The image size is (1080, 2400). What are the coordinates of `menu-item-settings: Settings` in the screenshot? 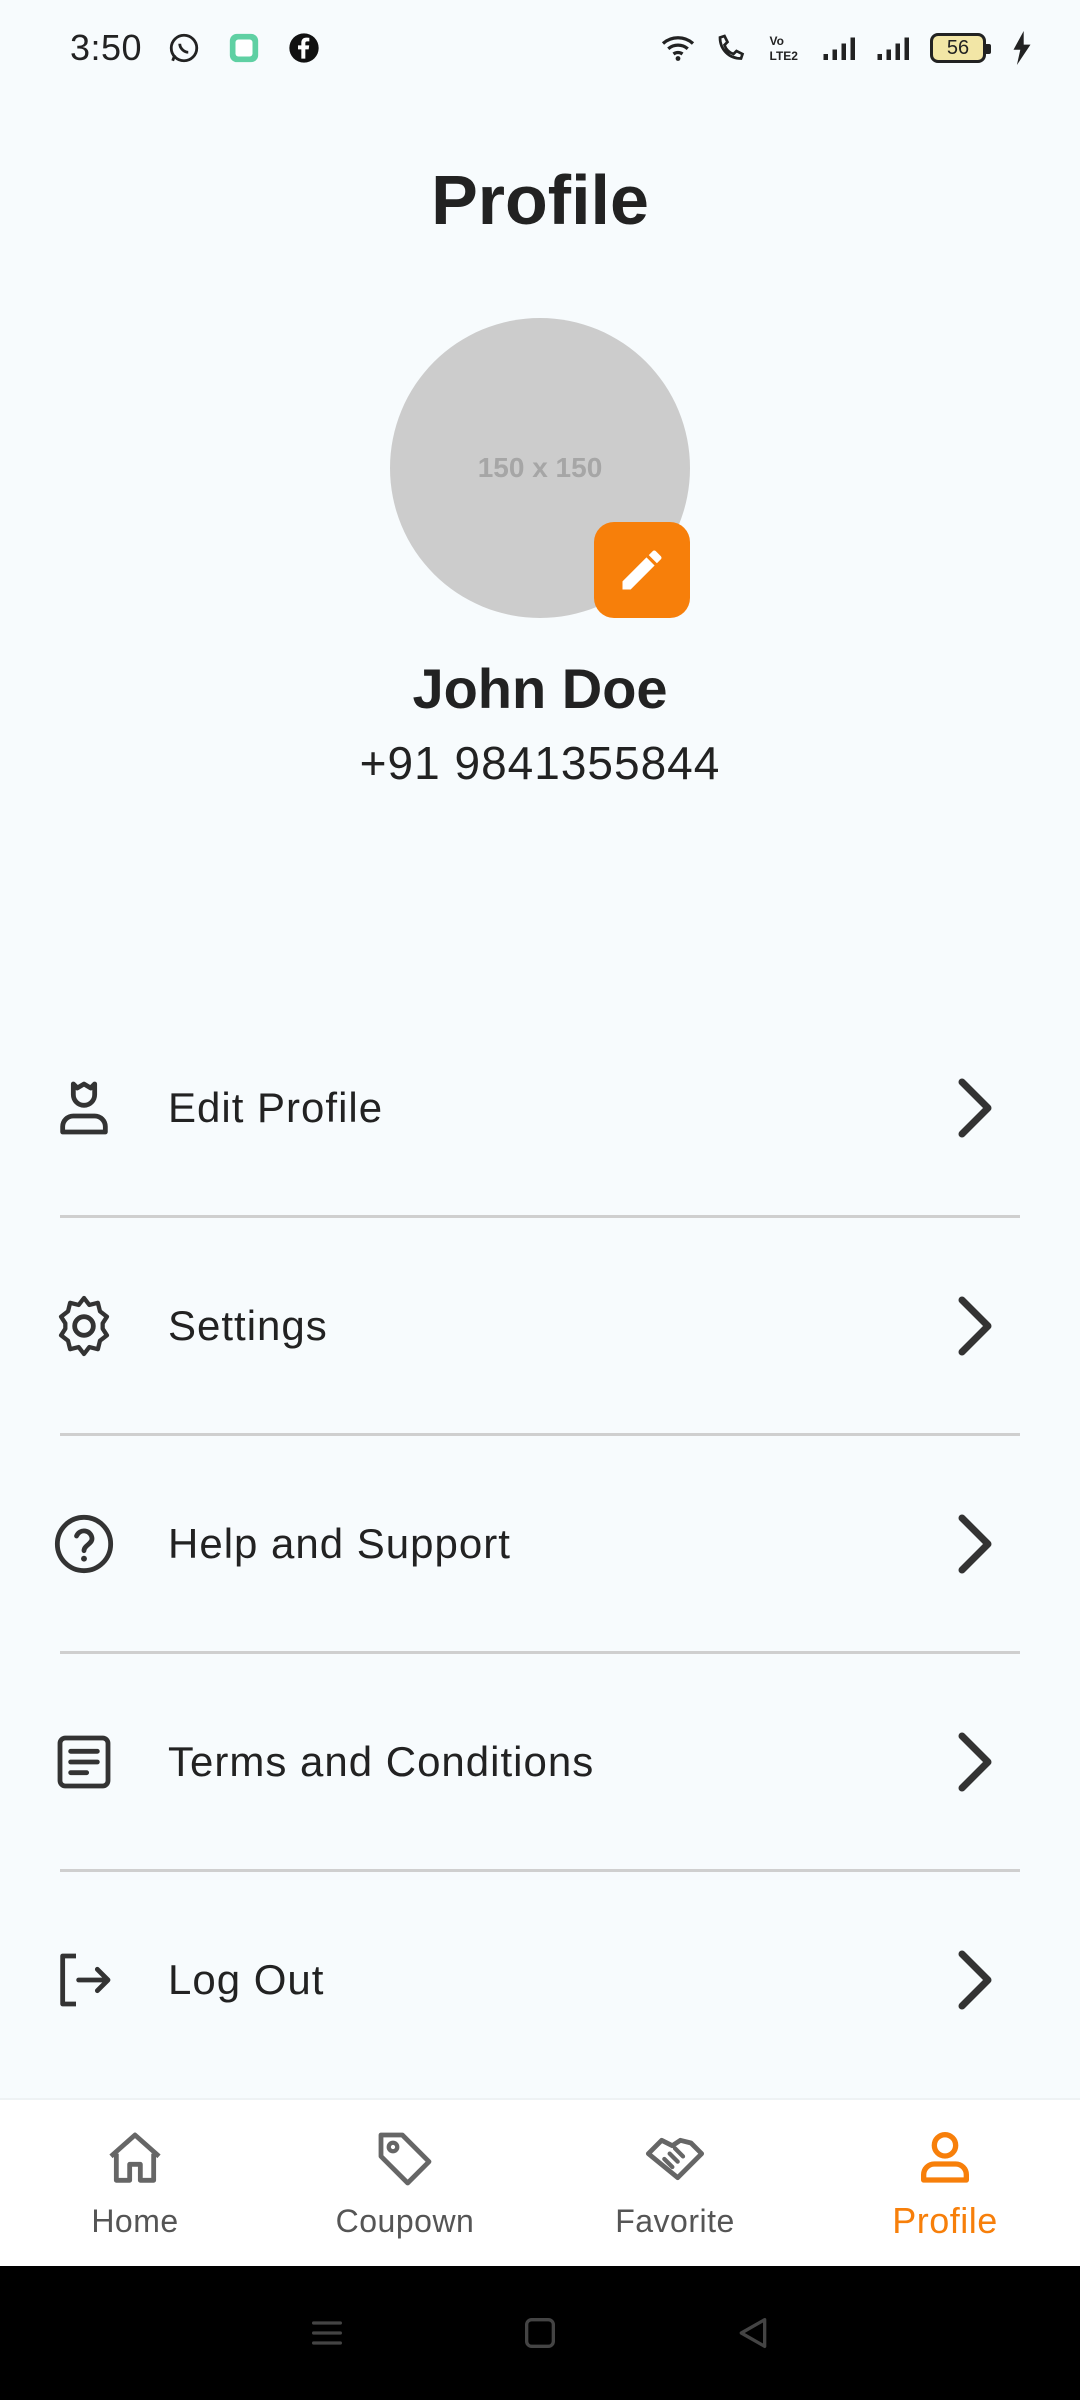 It's located at (540, 1325).